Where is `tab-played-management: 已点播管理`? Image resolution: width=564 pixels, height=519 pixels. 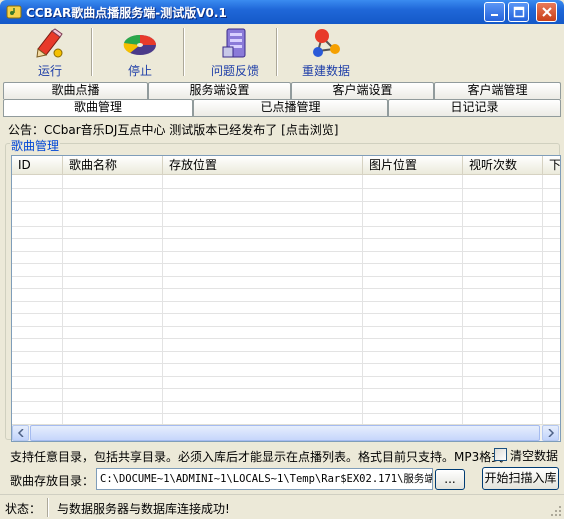
tab-played-management: 已点播管理 is located at coordinates (290, 107).